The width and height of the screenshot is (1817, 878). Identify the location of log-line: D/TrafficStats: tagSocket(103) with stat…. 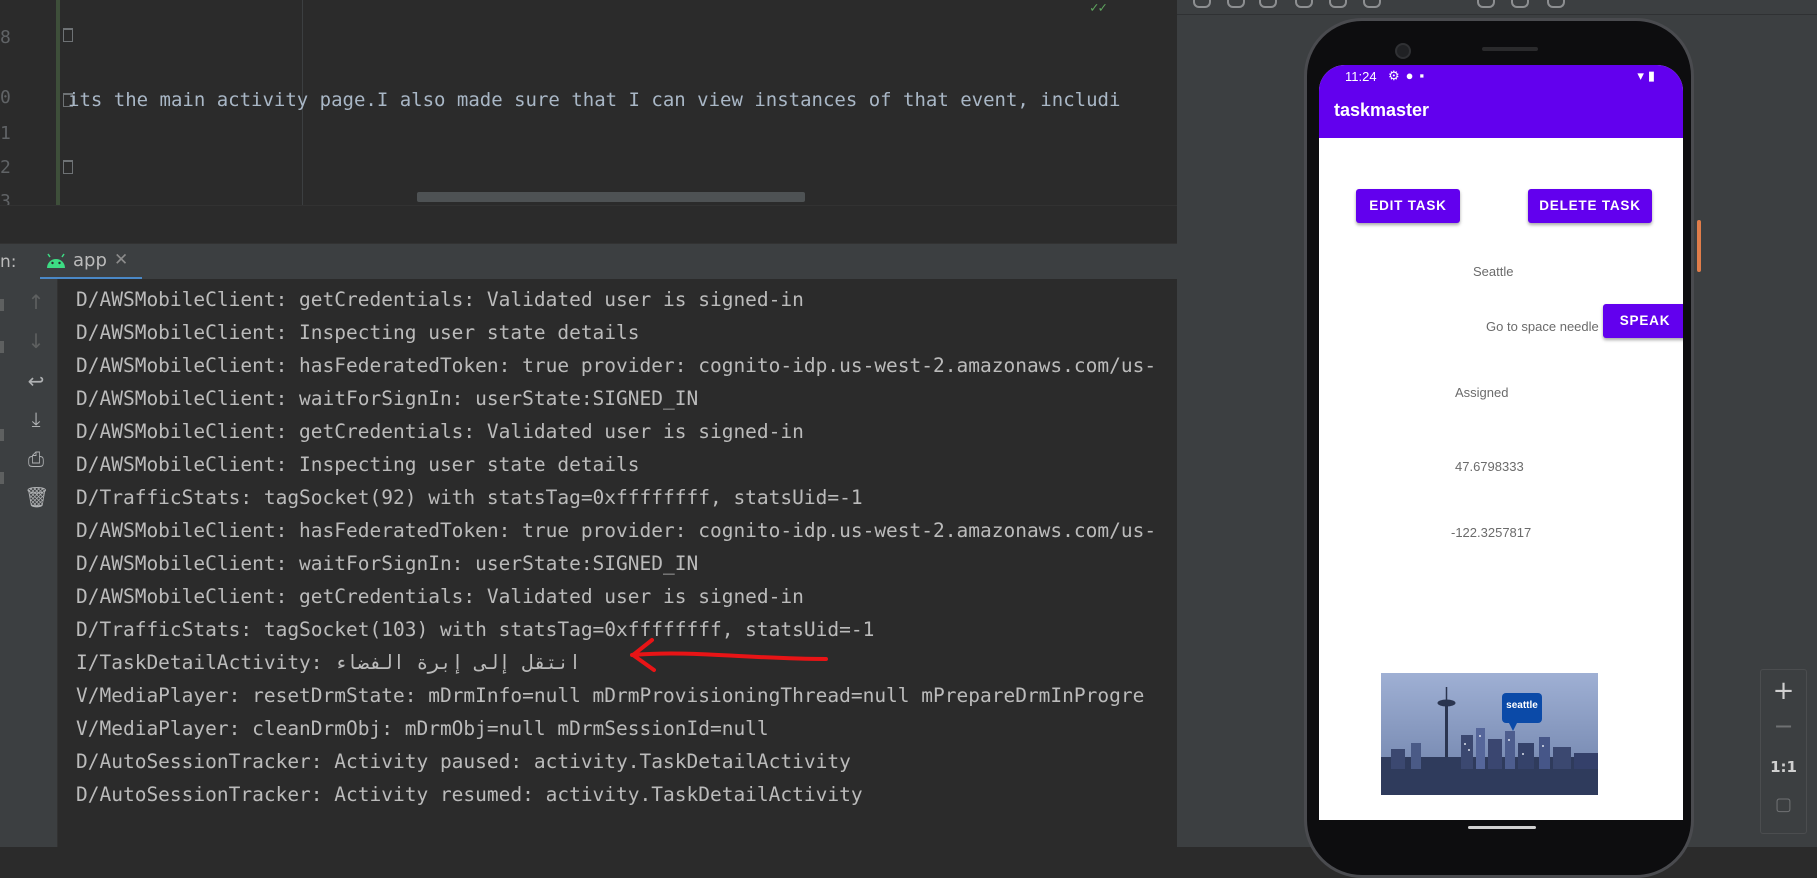
(475, 629).